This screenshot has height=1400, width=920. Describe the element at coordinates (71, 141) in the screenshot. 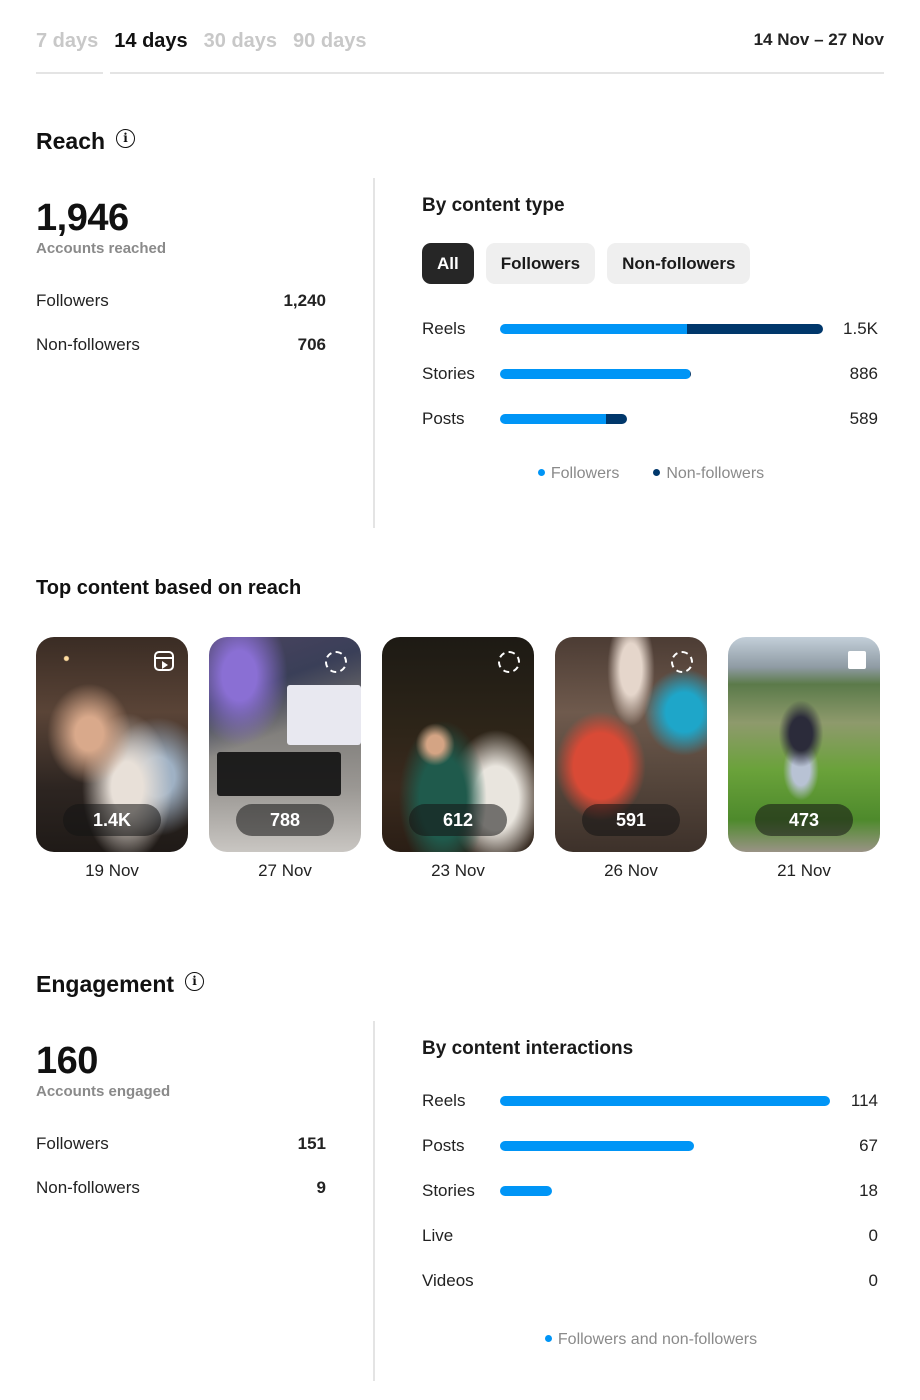

I see `reach-title: Reach` at that location.